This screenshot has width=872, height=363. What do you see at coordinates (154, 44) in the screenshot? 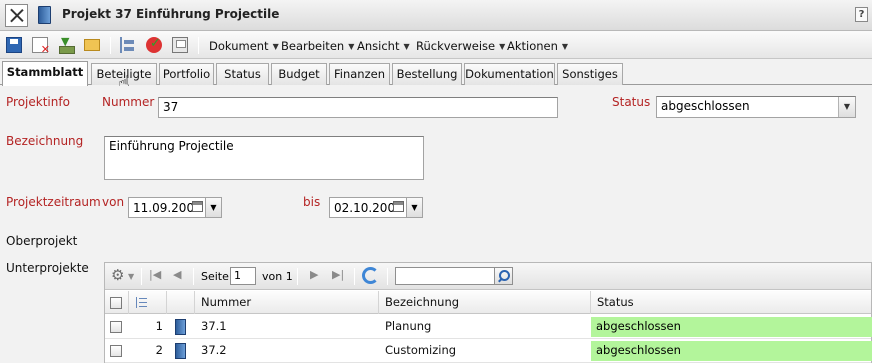
I see `approve-icon` at bounding box center [154, 44].